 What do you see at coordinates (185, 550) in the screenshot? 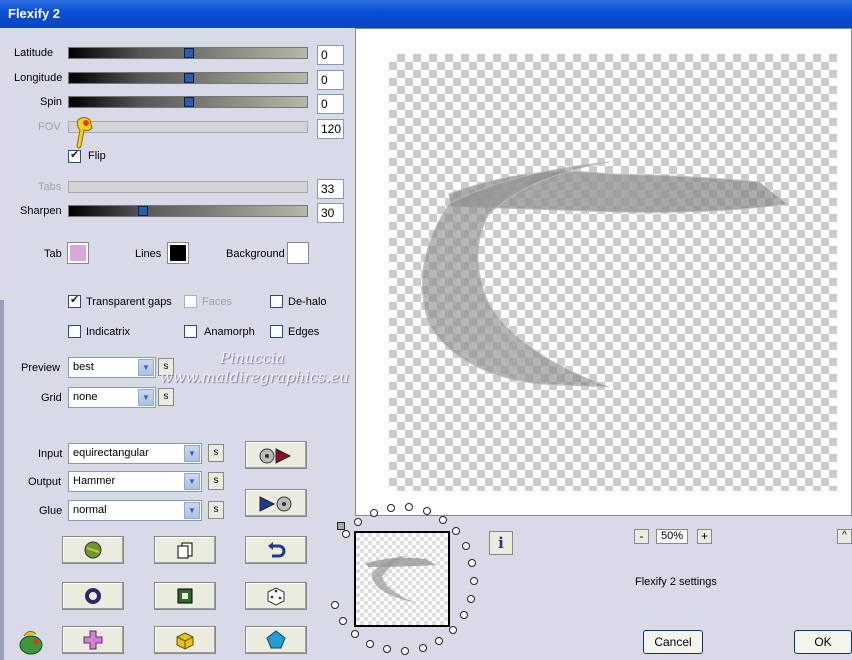
I see `copy-button` at bounding box center [185, 550].